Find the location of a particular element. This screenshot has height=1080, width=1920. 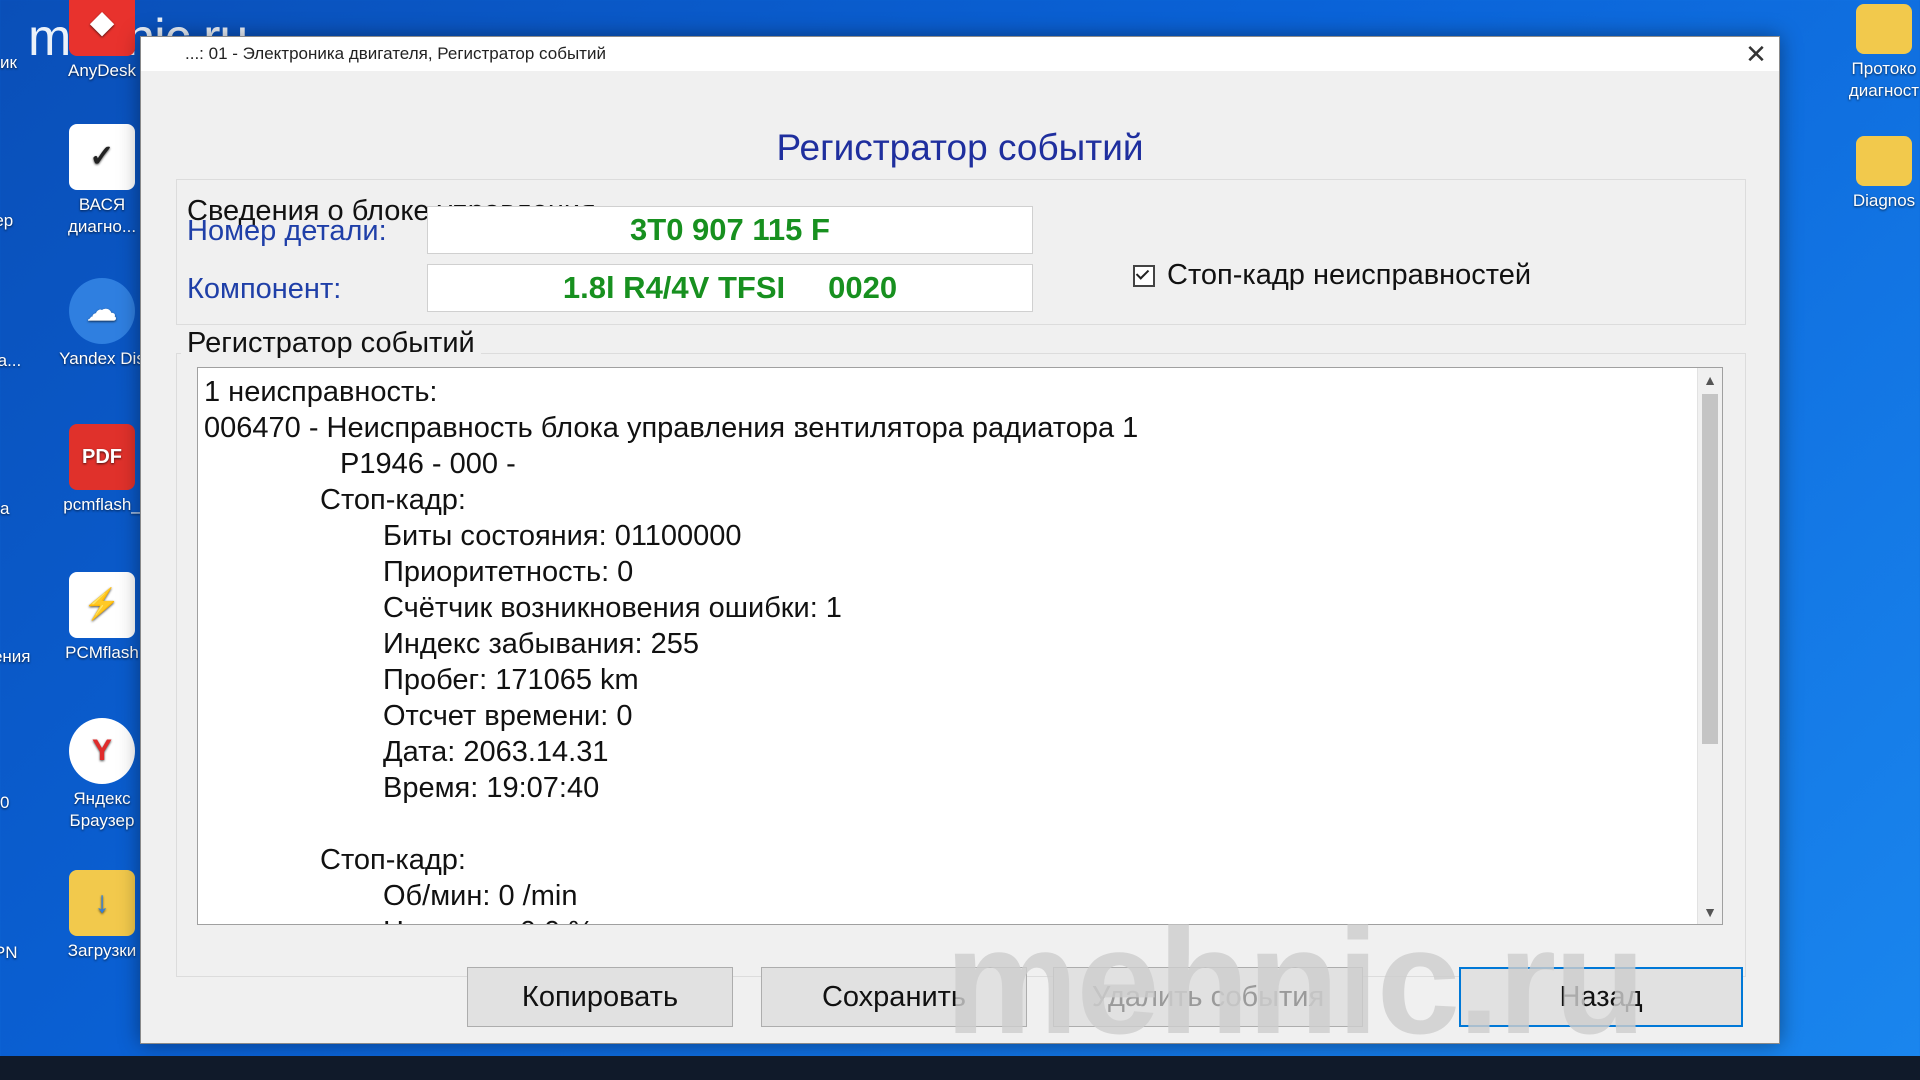

desktop-icon-partial: ль ения is located at coordinates (20, 657).